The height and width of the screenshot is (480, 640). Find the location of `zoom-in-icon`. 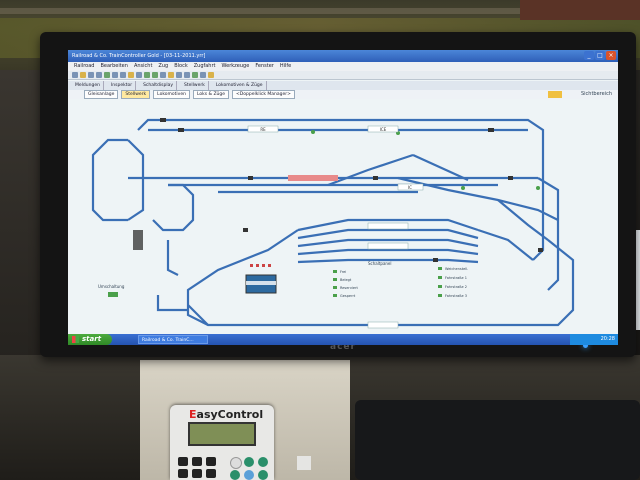

zoom-in-icon is located at coordinates (147, 75).